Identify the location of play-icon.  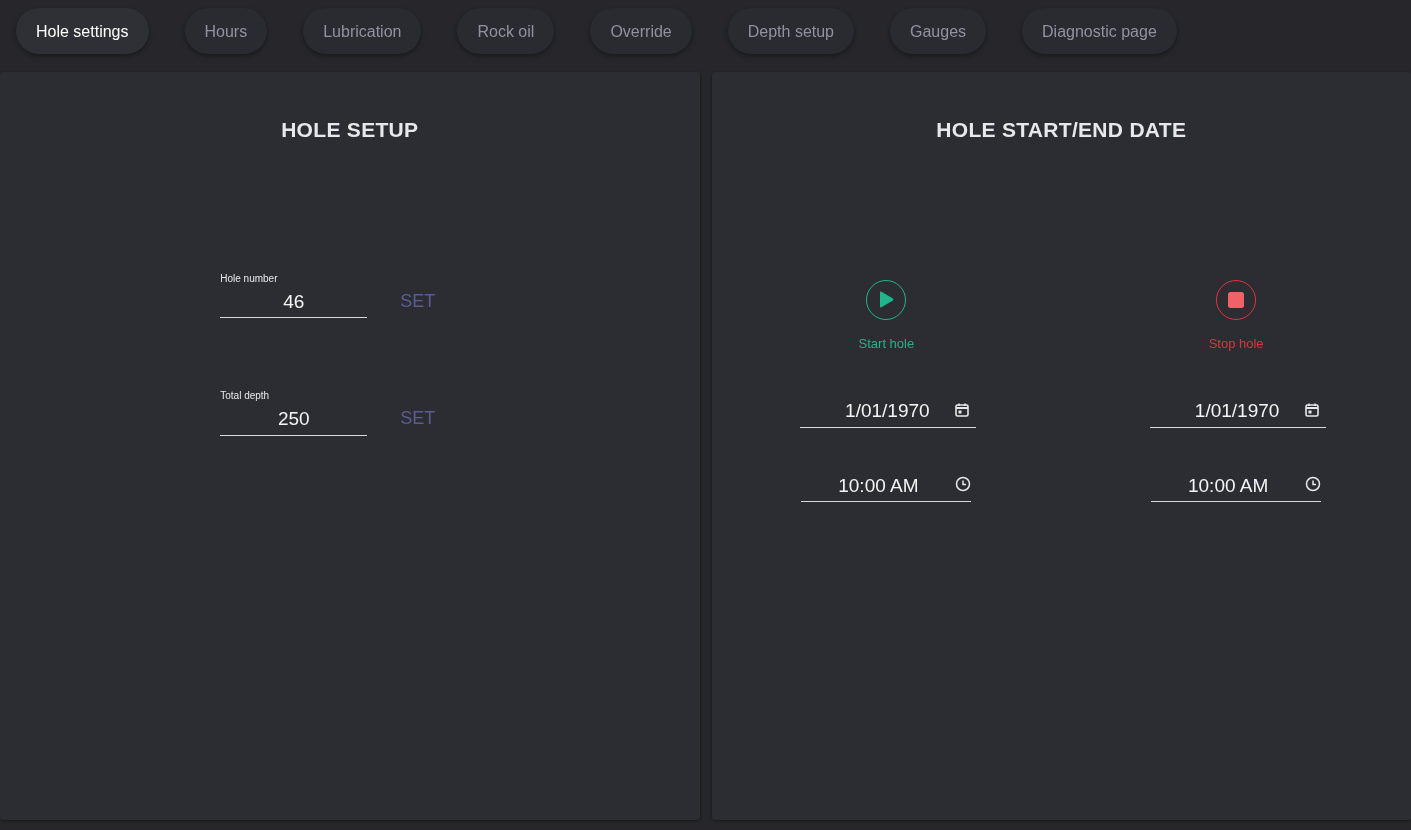
(886, 299).